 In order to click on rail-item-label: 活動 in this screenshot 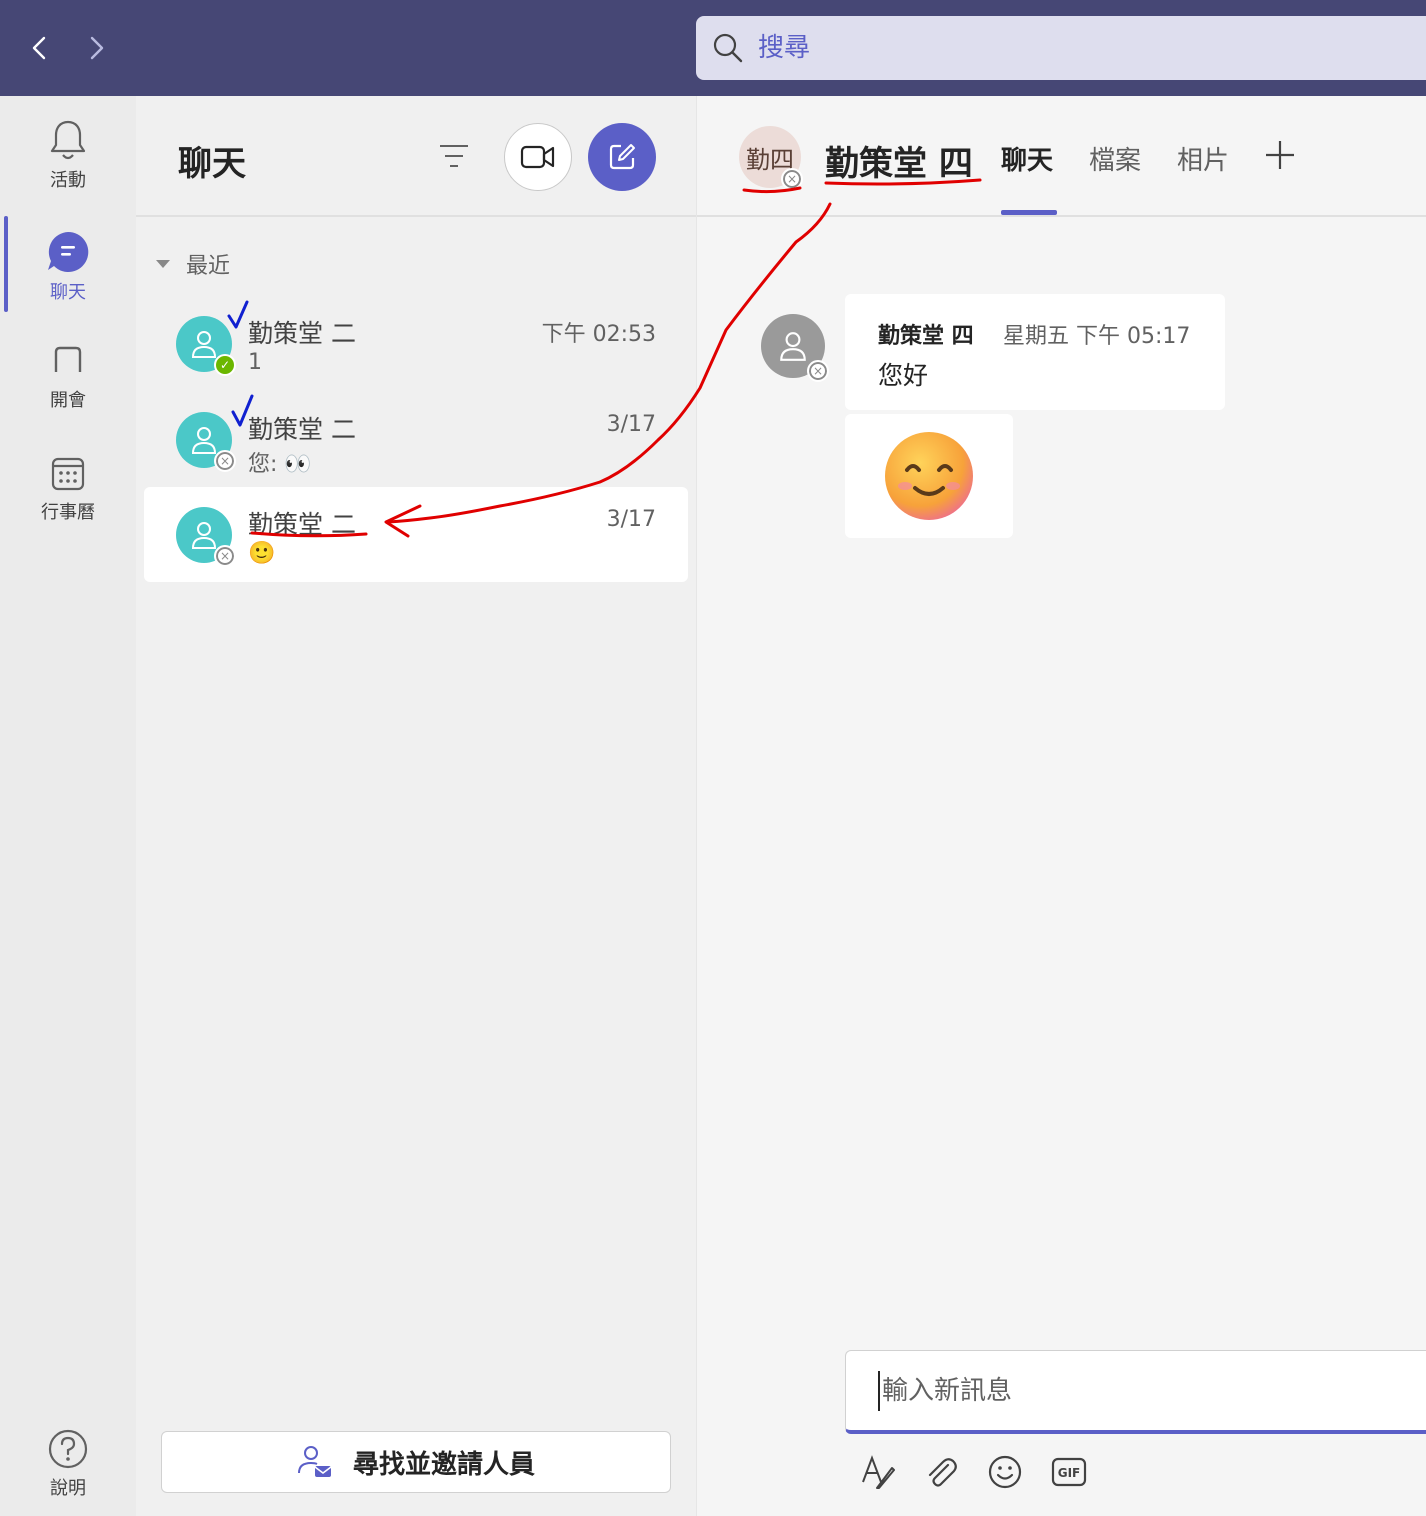, I will do `click(68, 180)`.